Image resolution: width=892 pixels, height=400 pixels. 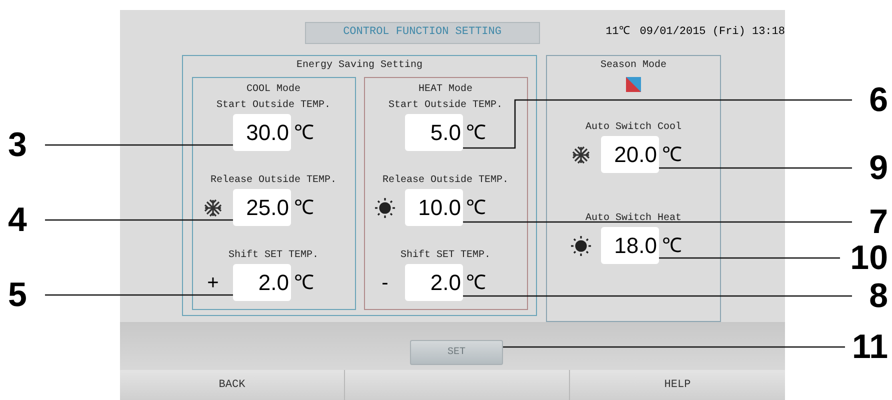 I want to click on callout-number: 11, so click(x=870, y=347).